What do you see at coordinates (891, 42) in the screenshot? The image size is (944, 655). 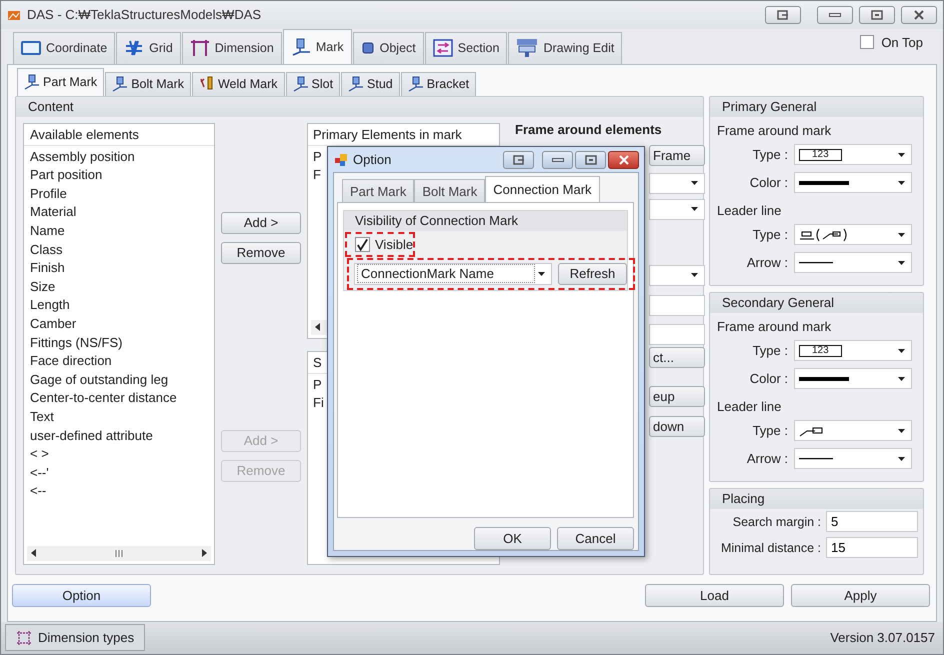 I see `on-top-checkbox: On Top` at bounding box center [891, 42].